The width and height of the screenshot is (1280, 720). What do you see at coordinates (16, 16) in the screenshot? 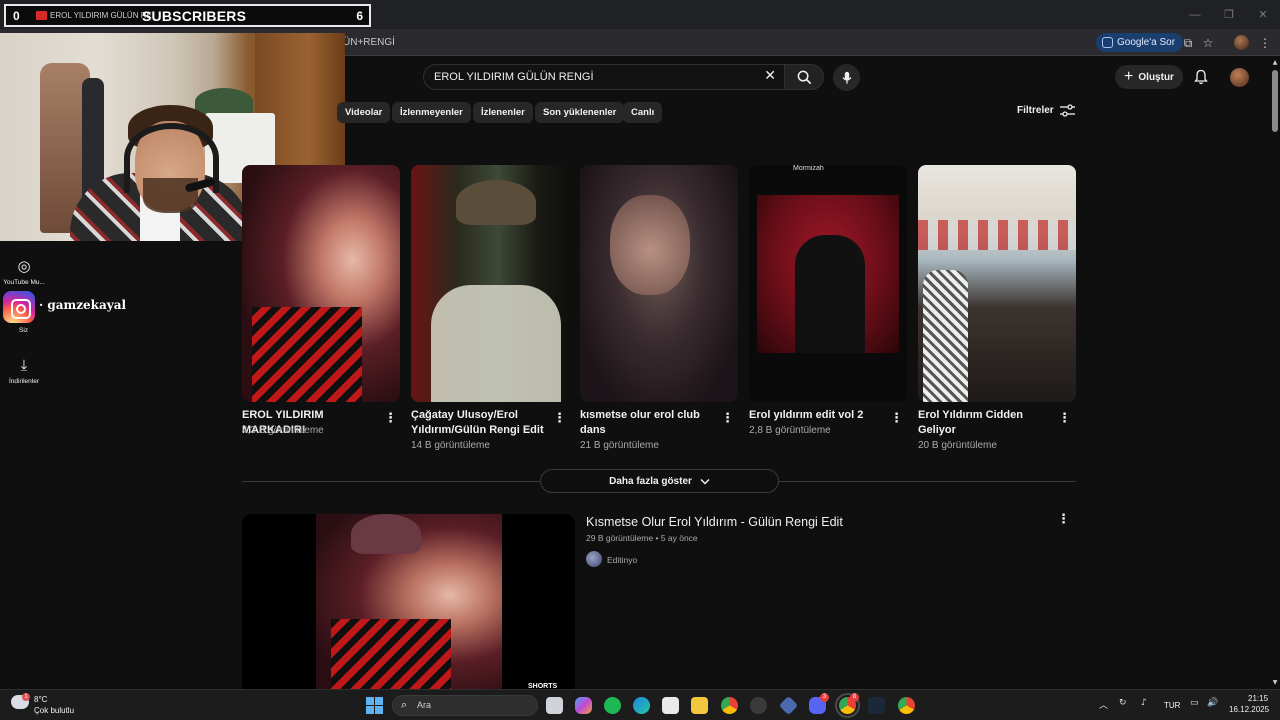
I see `subscriber-start-count: 0` at bounding box center [16, 16].